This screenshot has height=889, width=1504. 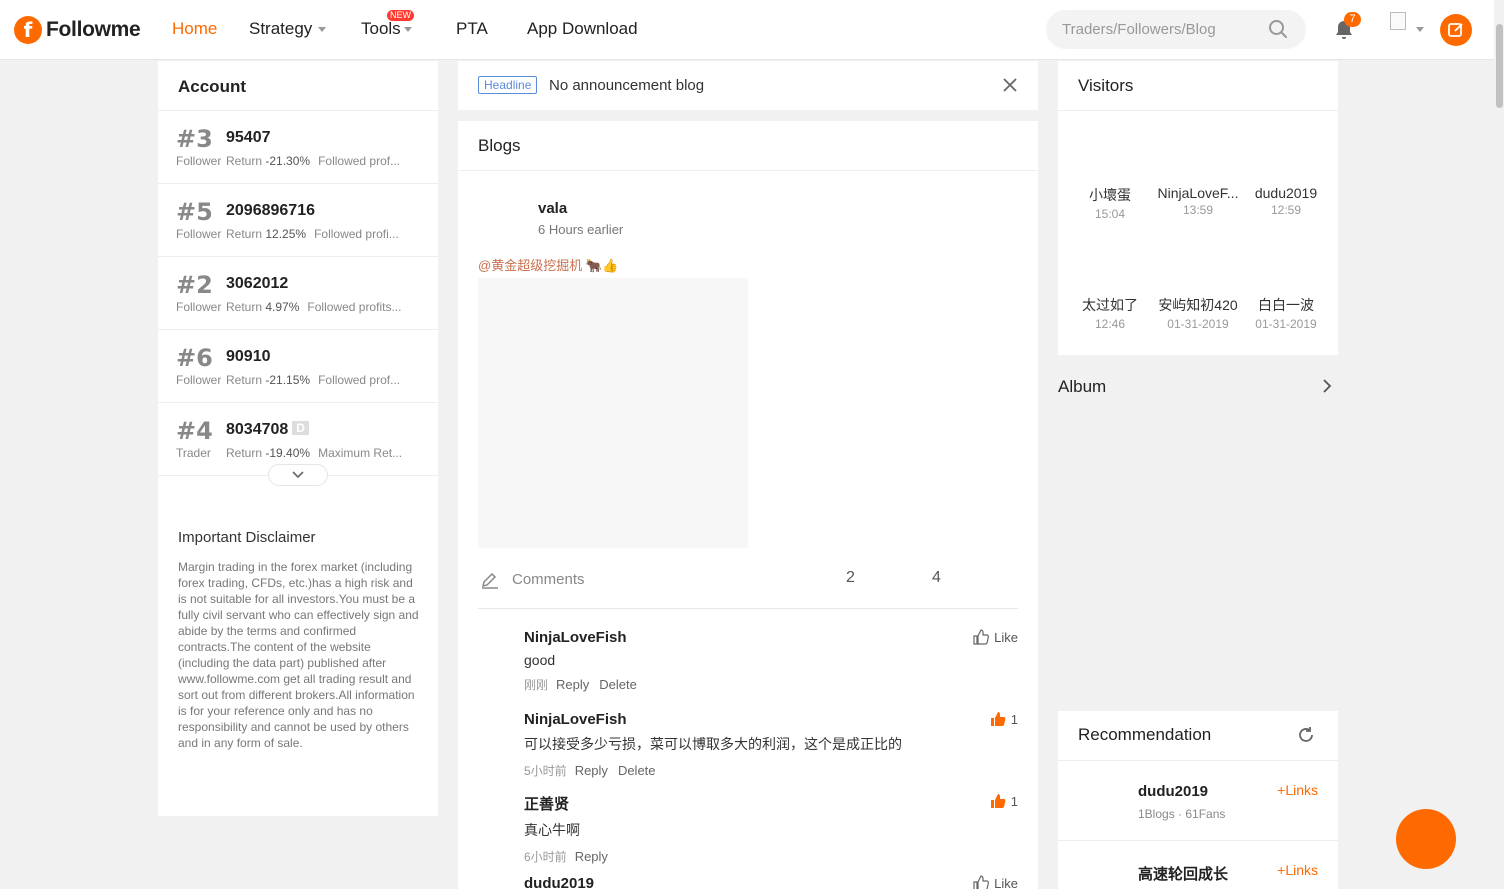 I want to click on recommendation-title: Recommendation, so click(x=1145, y=734).